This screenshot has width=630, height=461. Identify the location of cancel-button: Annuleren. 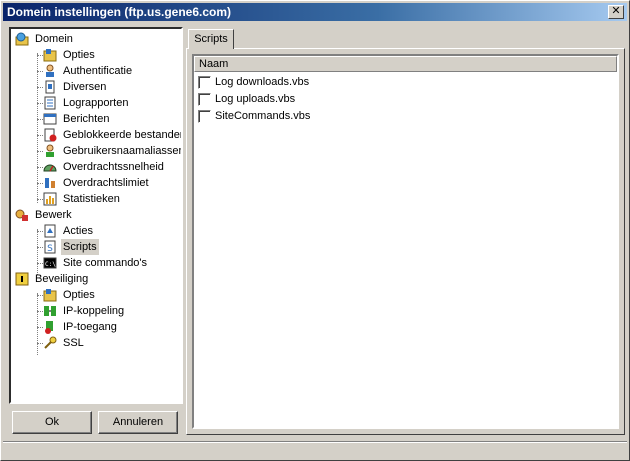
(138, 422).